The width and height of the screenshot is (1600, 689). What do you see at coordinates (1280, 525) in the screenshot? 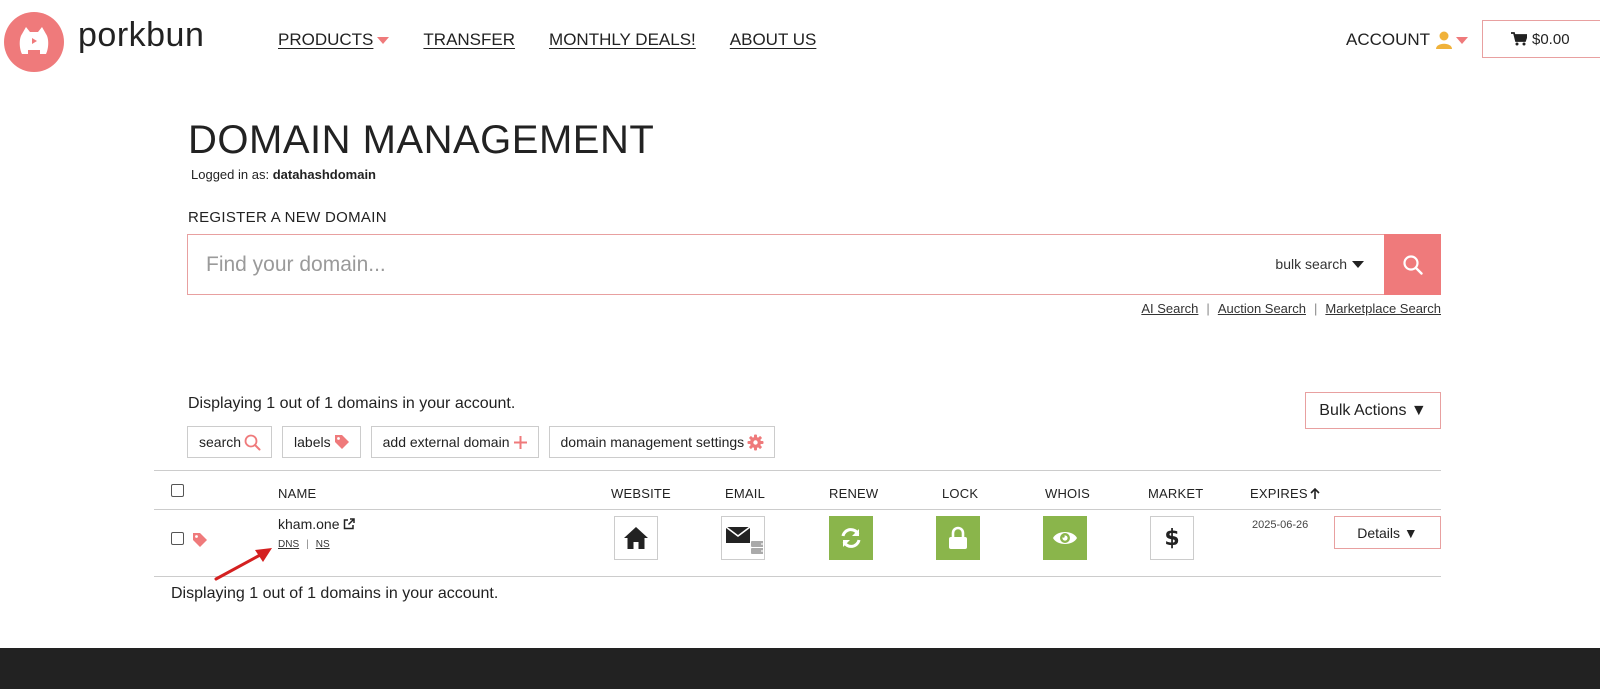
I see `expires-date: 2025-06-26` at bounding box center [1280, 525].